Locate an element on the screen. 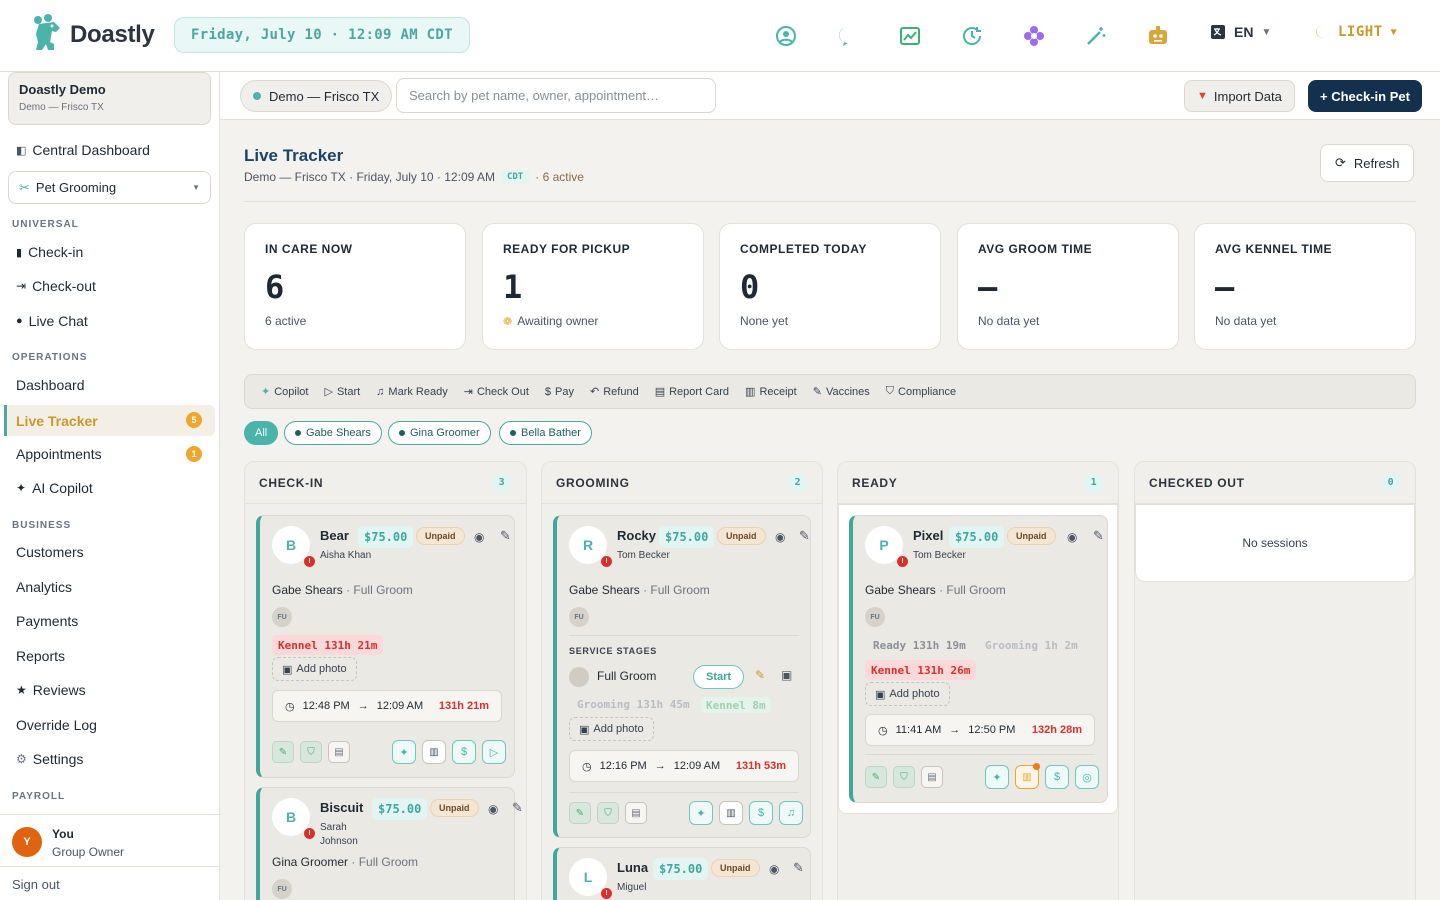  stage-status-icon is located at coordinates (579, 677).